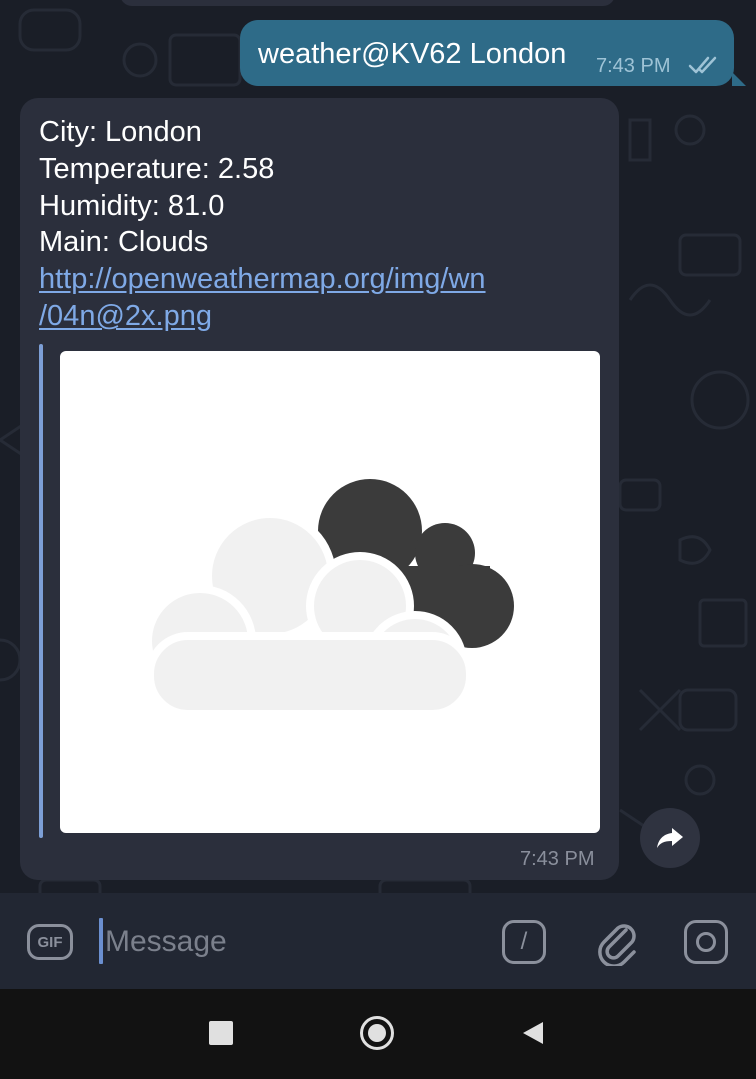  Describe the element at coordinates (706, 942) in the screenshot. I see `camera-icon` at that location.